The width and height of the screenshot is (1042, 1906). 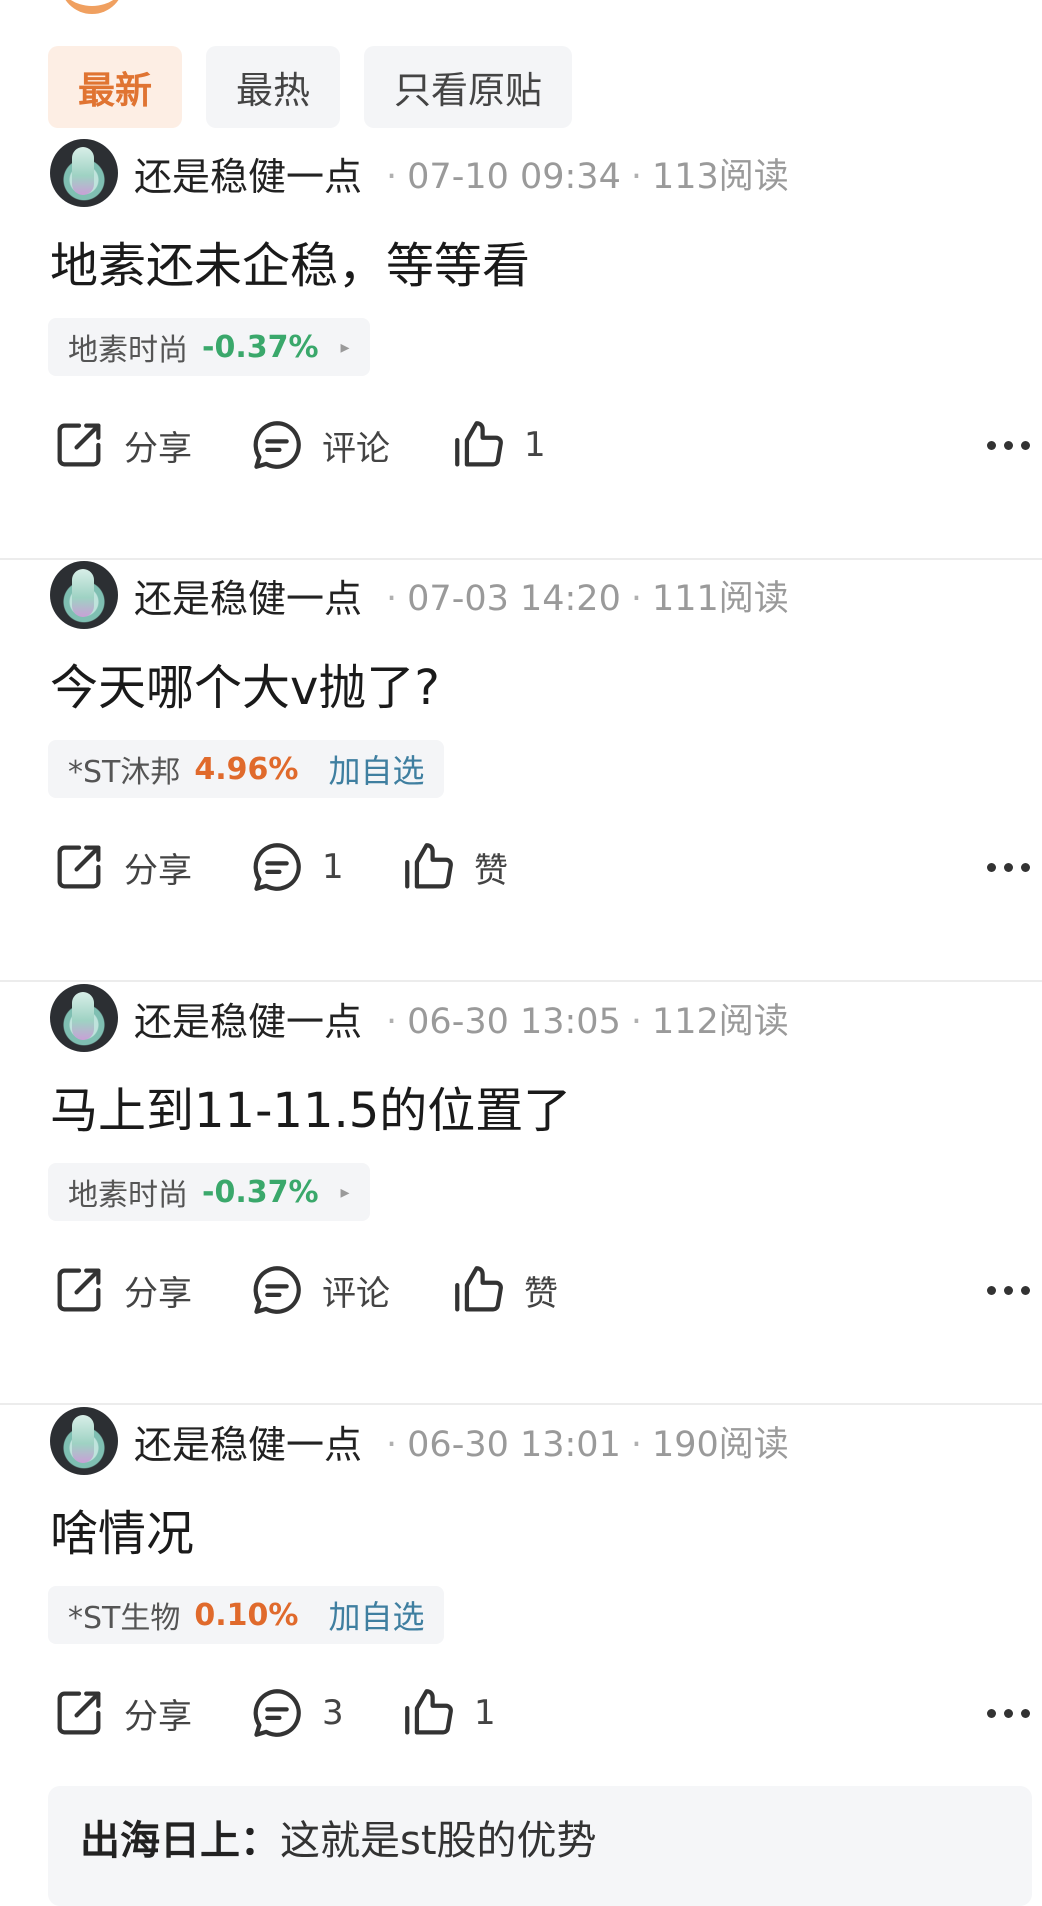 What do you see at coordinates (310, 1106) in the screenshot?
I see `post-content: 马上到11-11.5的位置了` at bounding box center [310, 1106].